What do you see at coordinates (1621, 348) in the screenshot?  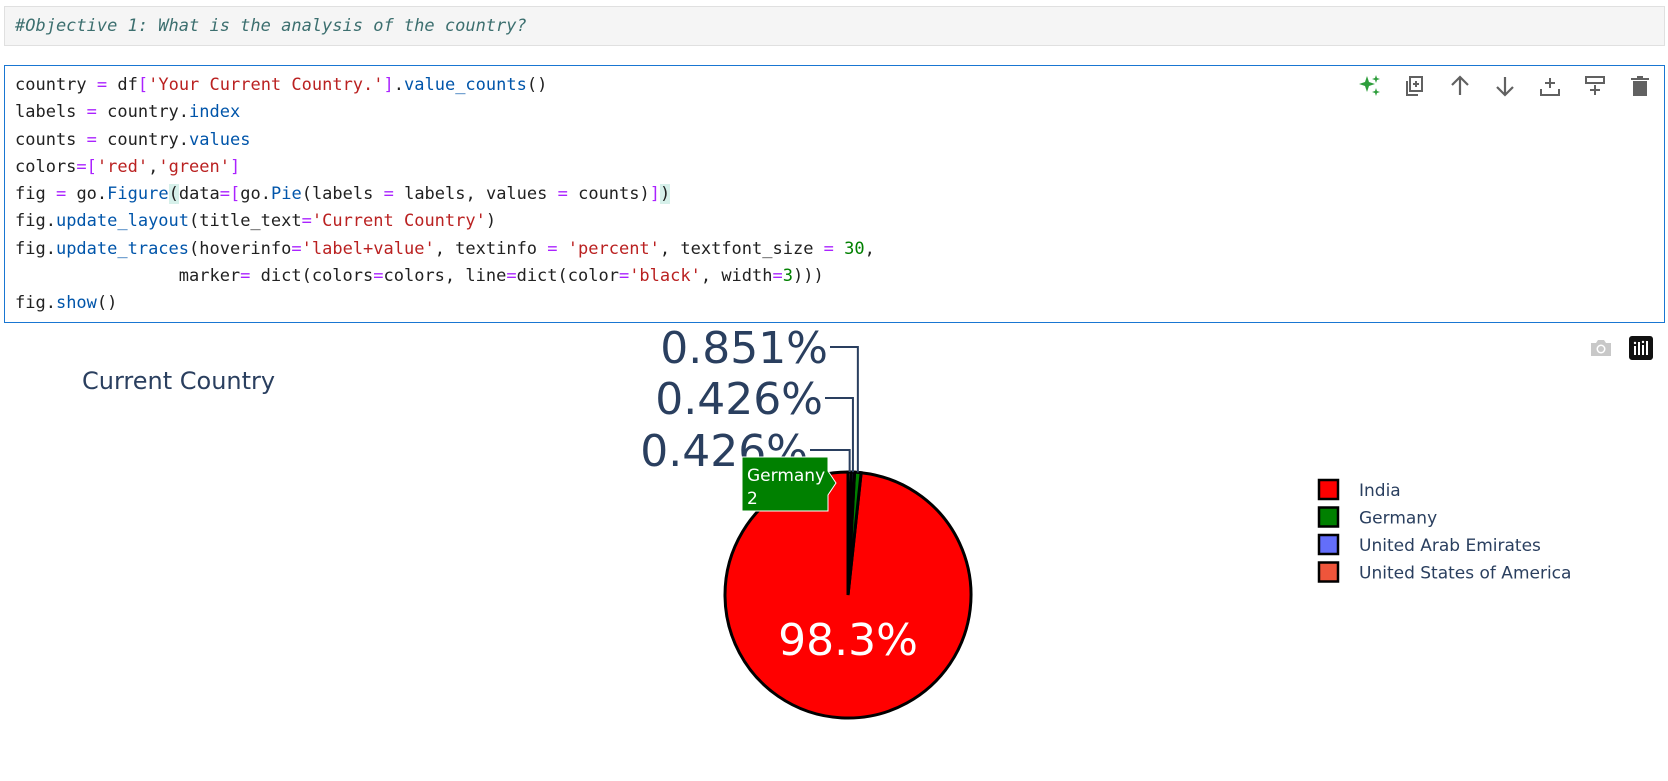 I see `plot-modebar` at bounding box center [1621, 348].